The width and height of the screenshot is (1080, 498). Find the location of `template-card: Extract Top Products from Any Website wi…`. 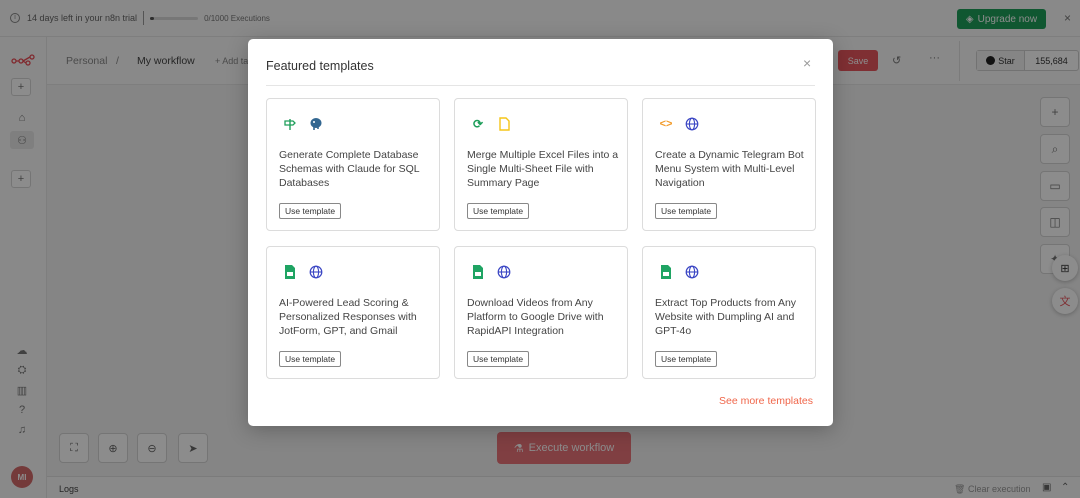

template-card: Extract Top Products from Any Website wi… is located at coordinates (729, 312).